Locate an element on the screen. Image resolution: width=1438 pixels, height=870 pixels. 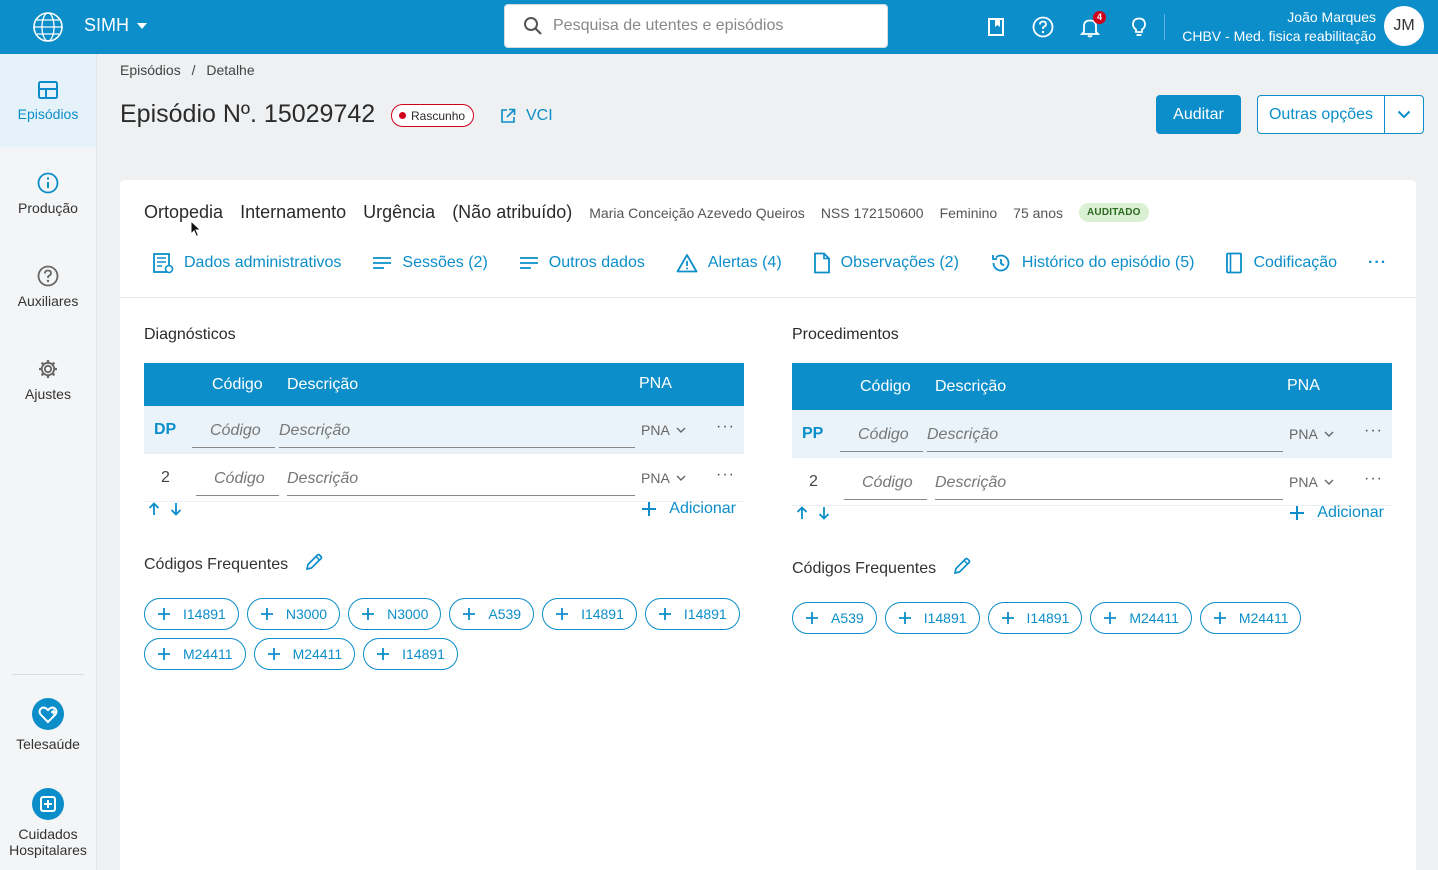
row-label: 2 is located at coordinates (165, 477).